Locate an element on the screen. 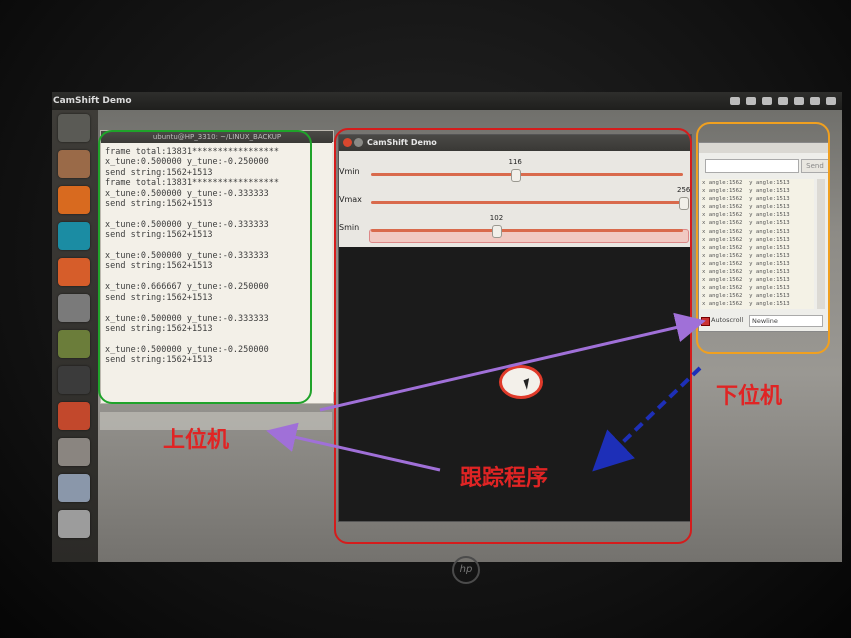 Image resolution: width=851 pixels, height=638 pixels. upper-computer-label: 上位机 is located at coordinates (196, 440).